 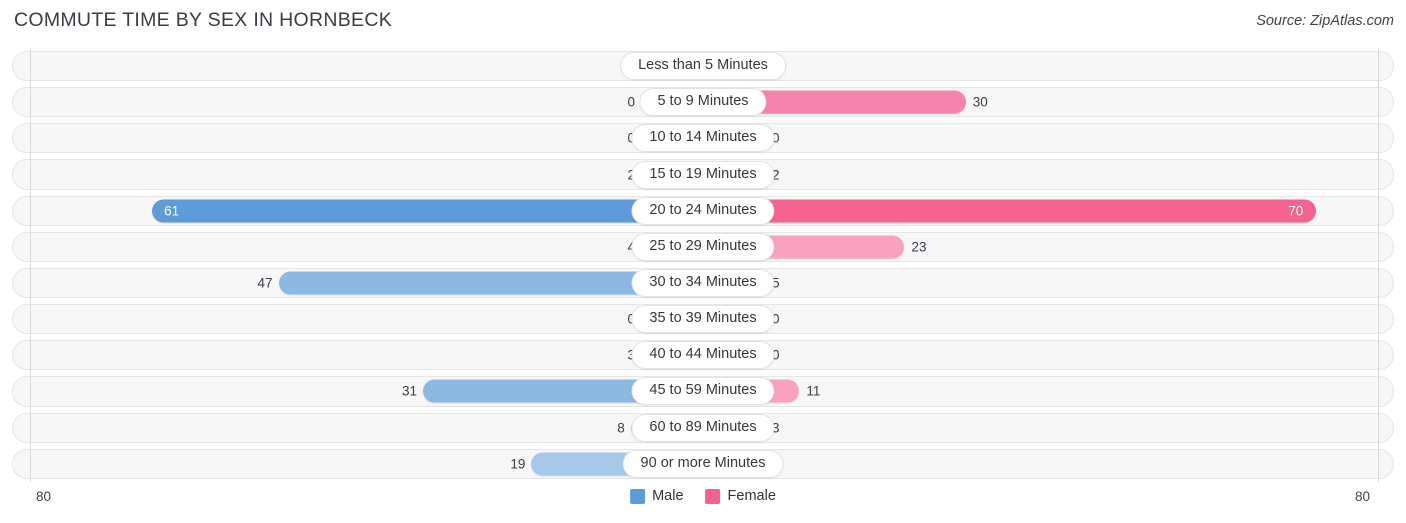 I want to click on bar-value-male: 0, so click(x=631, y=102).